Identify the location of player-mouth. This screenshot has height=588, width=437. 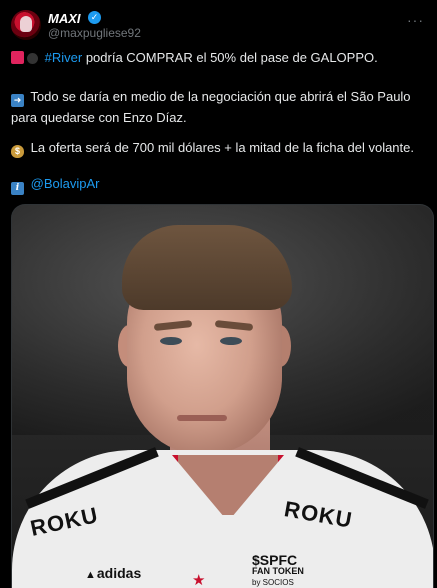
(202, 418).